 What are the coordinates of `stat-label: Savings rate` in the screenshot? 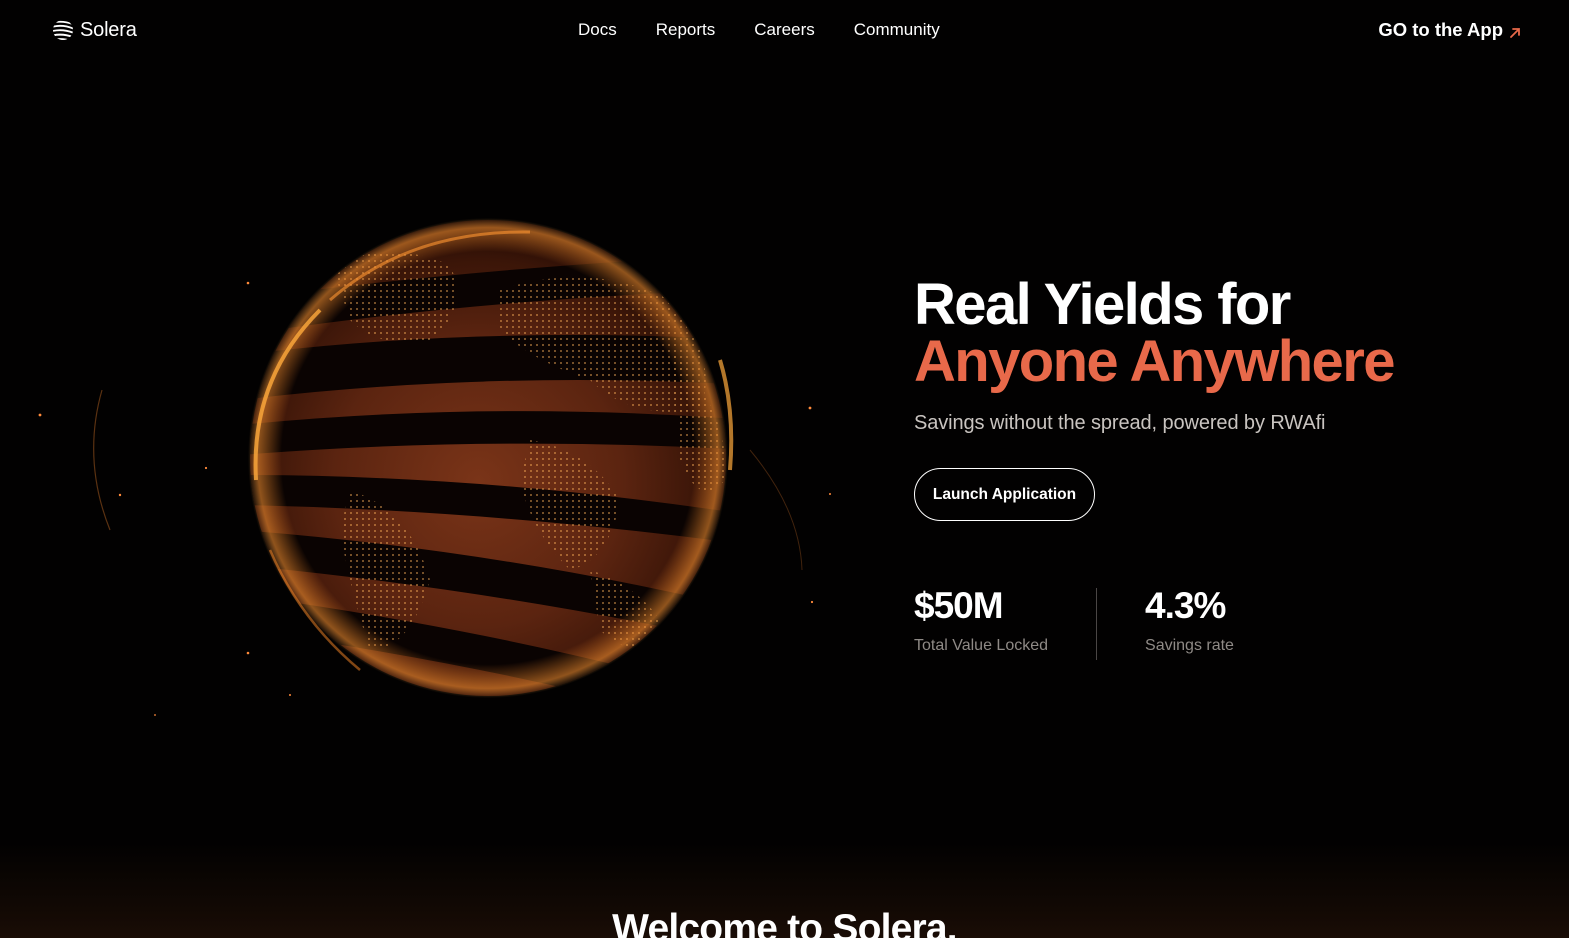 It's located at (1189, 645).